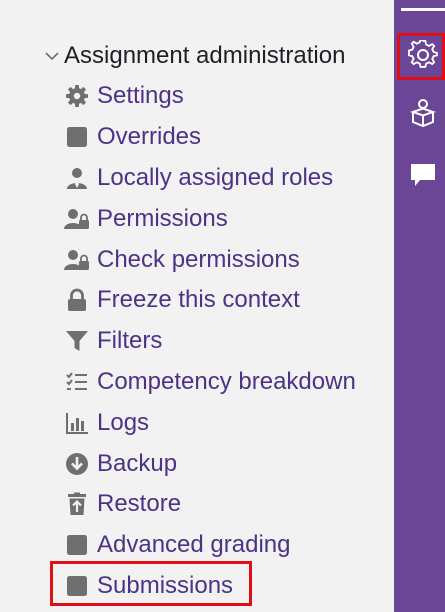 This screenshot has width=445, height=612. Describe the element at coordinates (140, 96) in the screenshot. I see `menu-item-label: Settings` at that location.